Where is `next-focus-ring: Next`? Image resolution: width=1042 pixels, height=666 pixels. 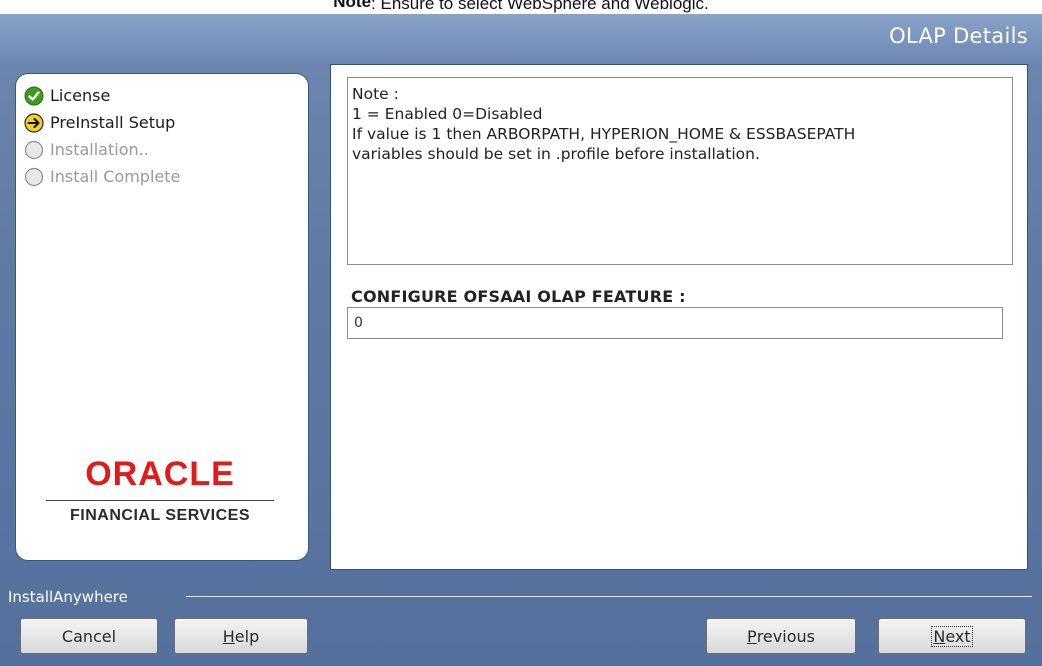
next-focus-ring: Next is located at coordinates (952, 636).